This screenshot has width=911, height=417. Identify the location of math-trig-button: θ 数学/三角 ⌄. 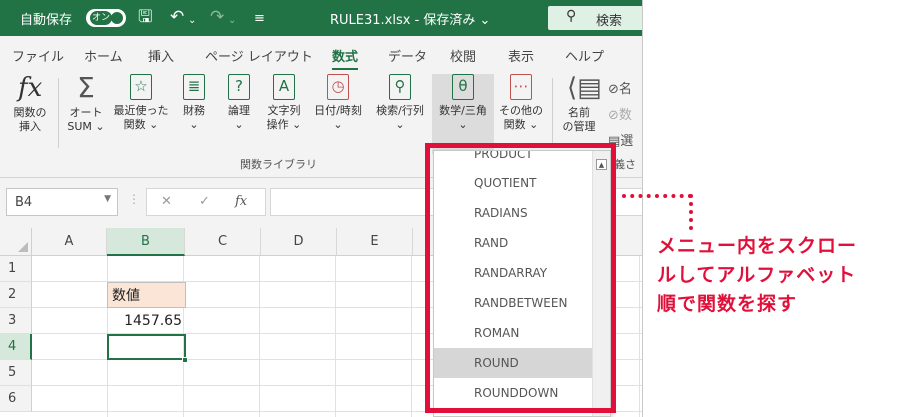
(463, 114).